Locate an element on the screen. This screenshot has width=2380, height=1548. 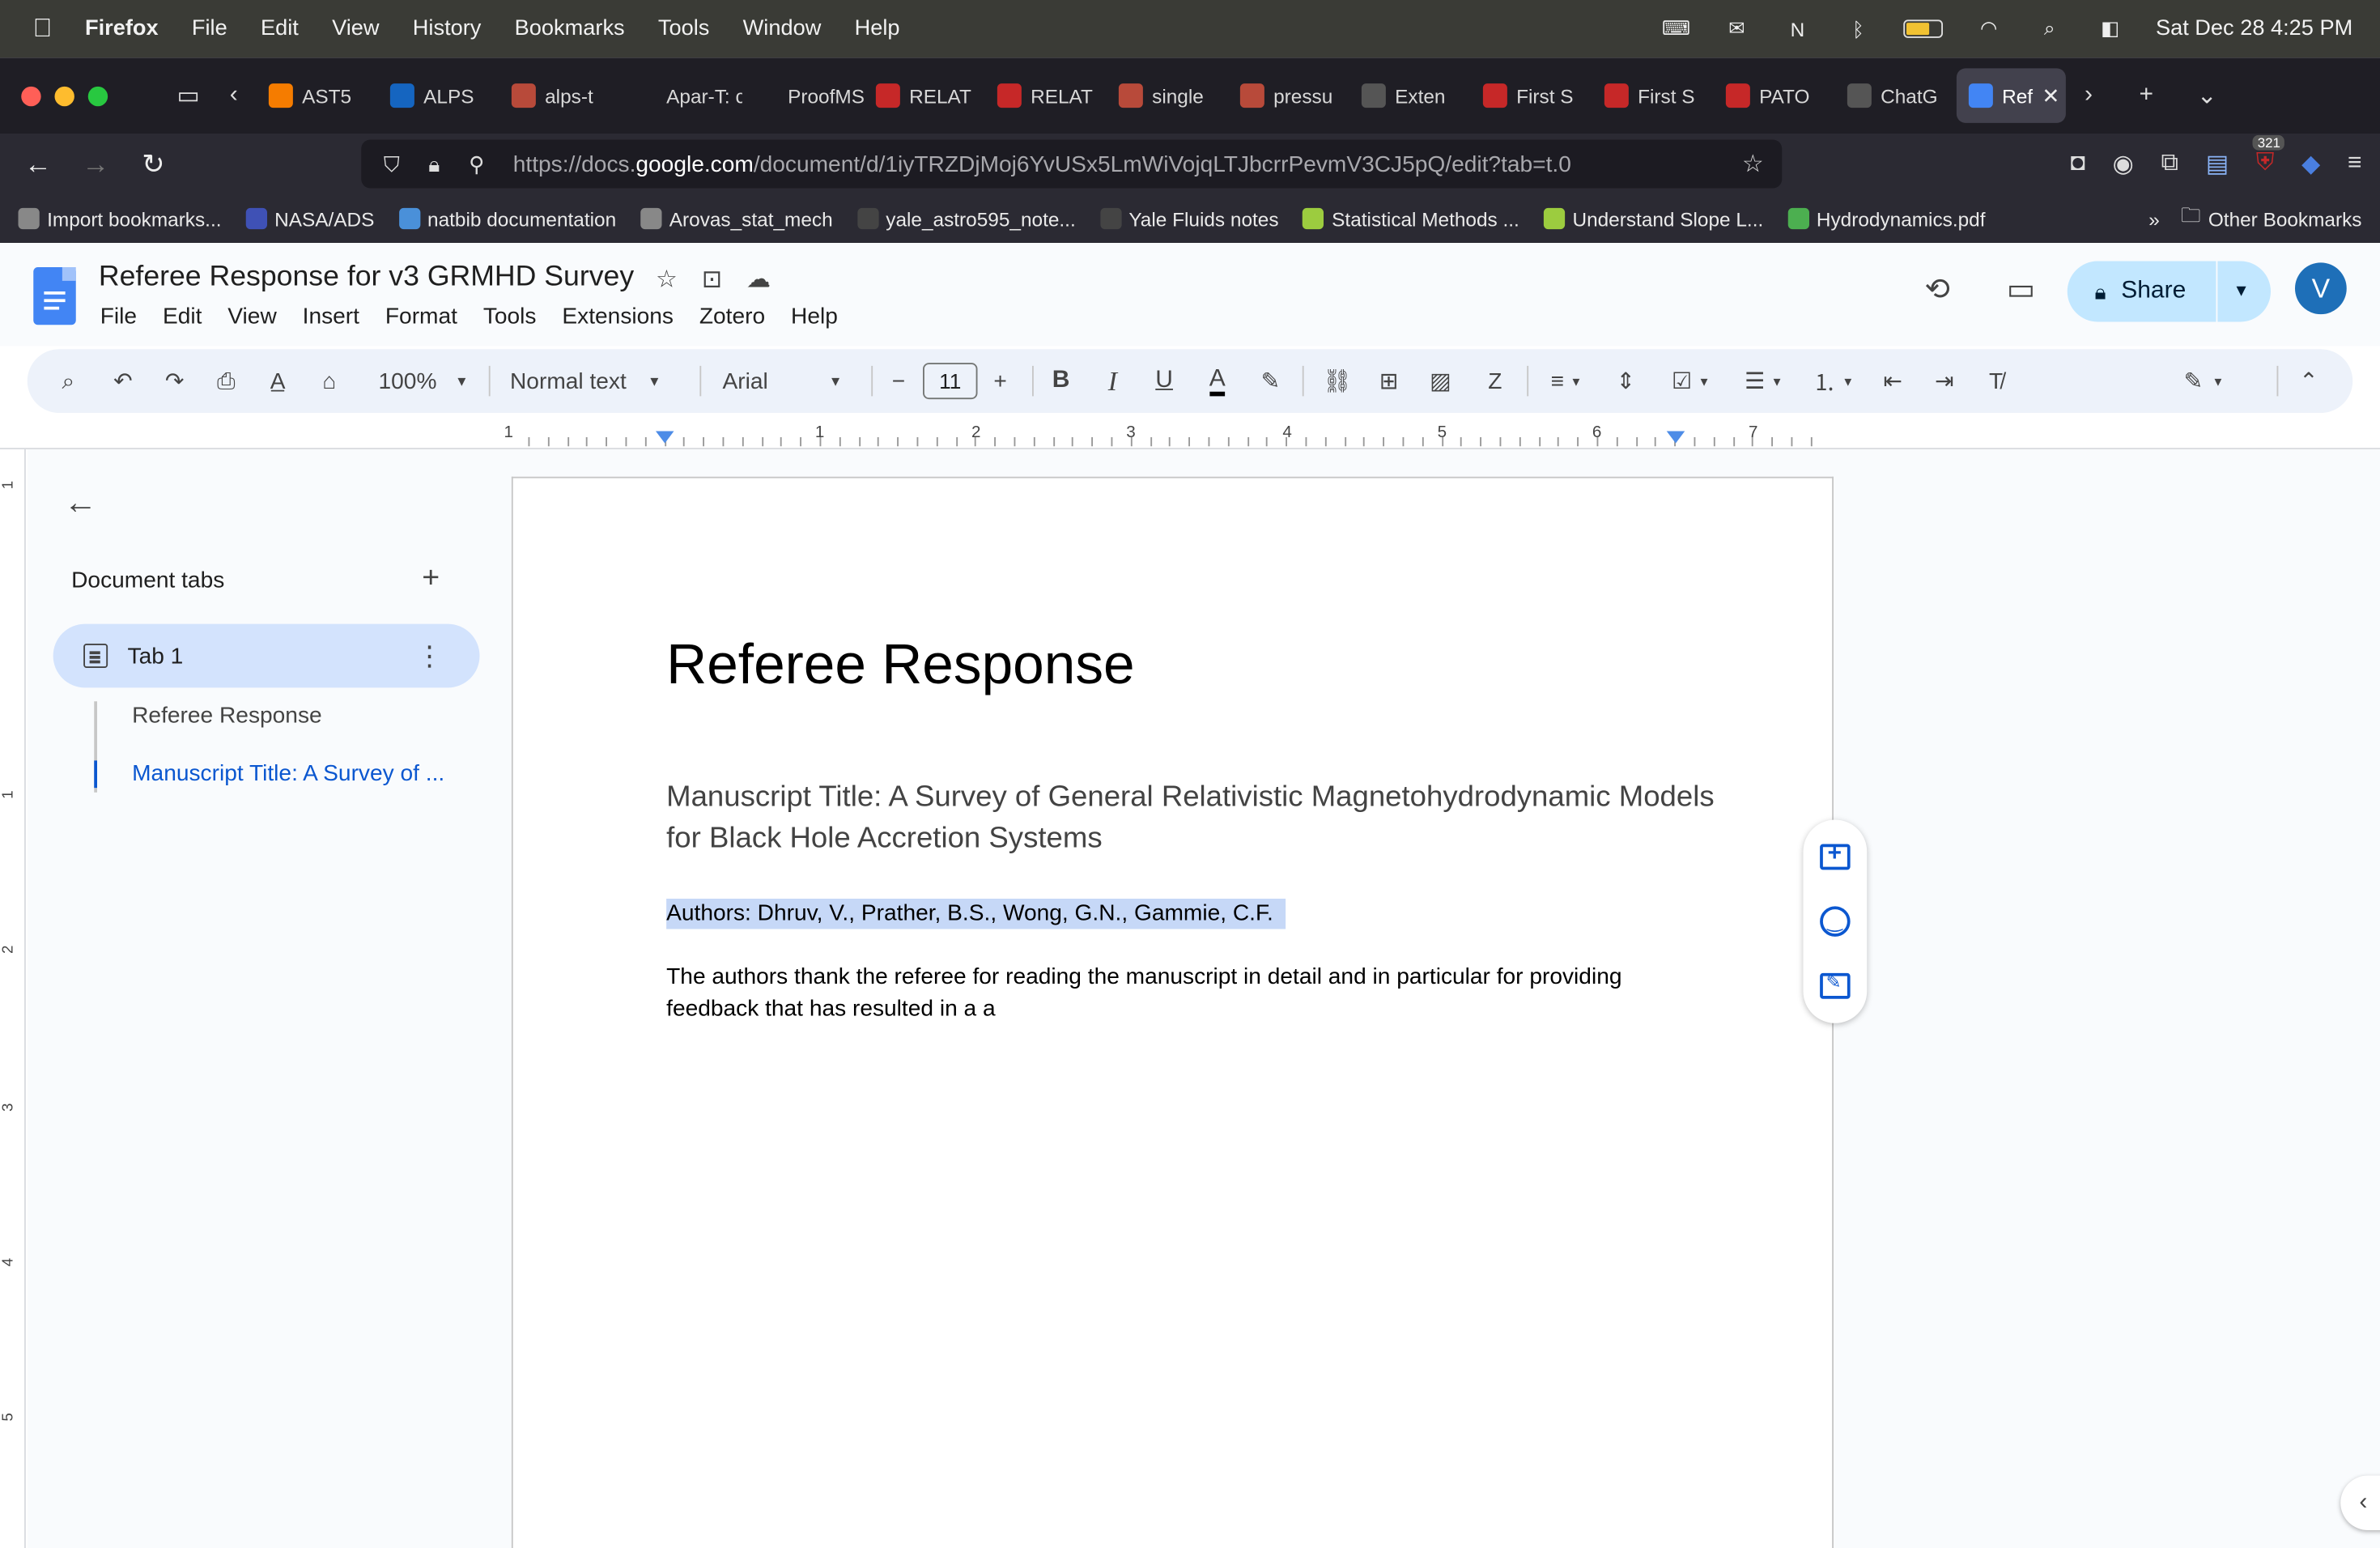
hide-menus-icon: ⌃ is located at coordinates (2309, 381).